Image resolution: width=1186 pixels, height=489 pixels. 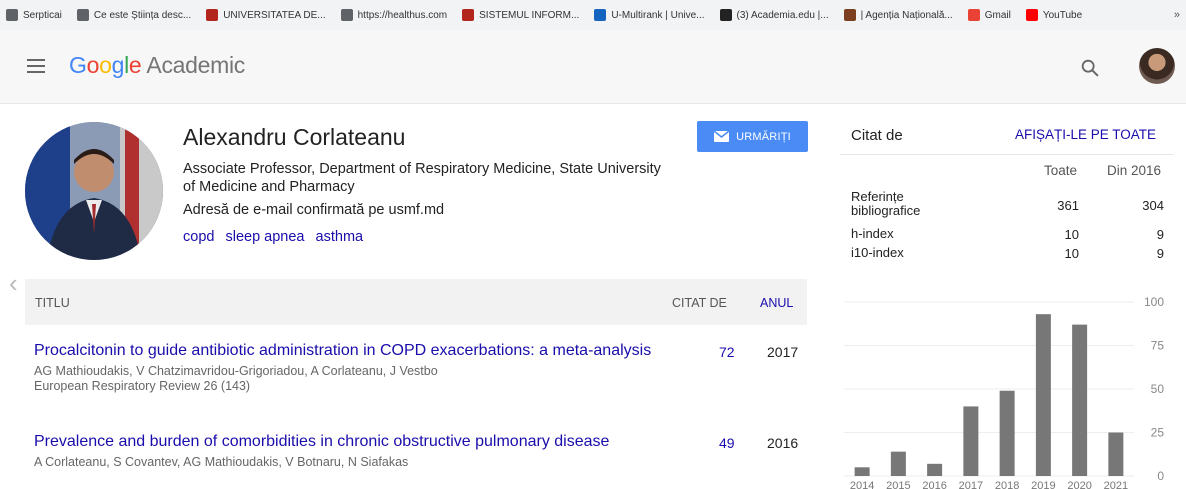 What do you see at coordinates (13, 283) in the screenshot?
I see `chevron-left-icon: ‹` at bounding box center [13, 283].